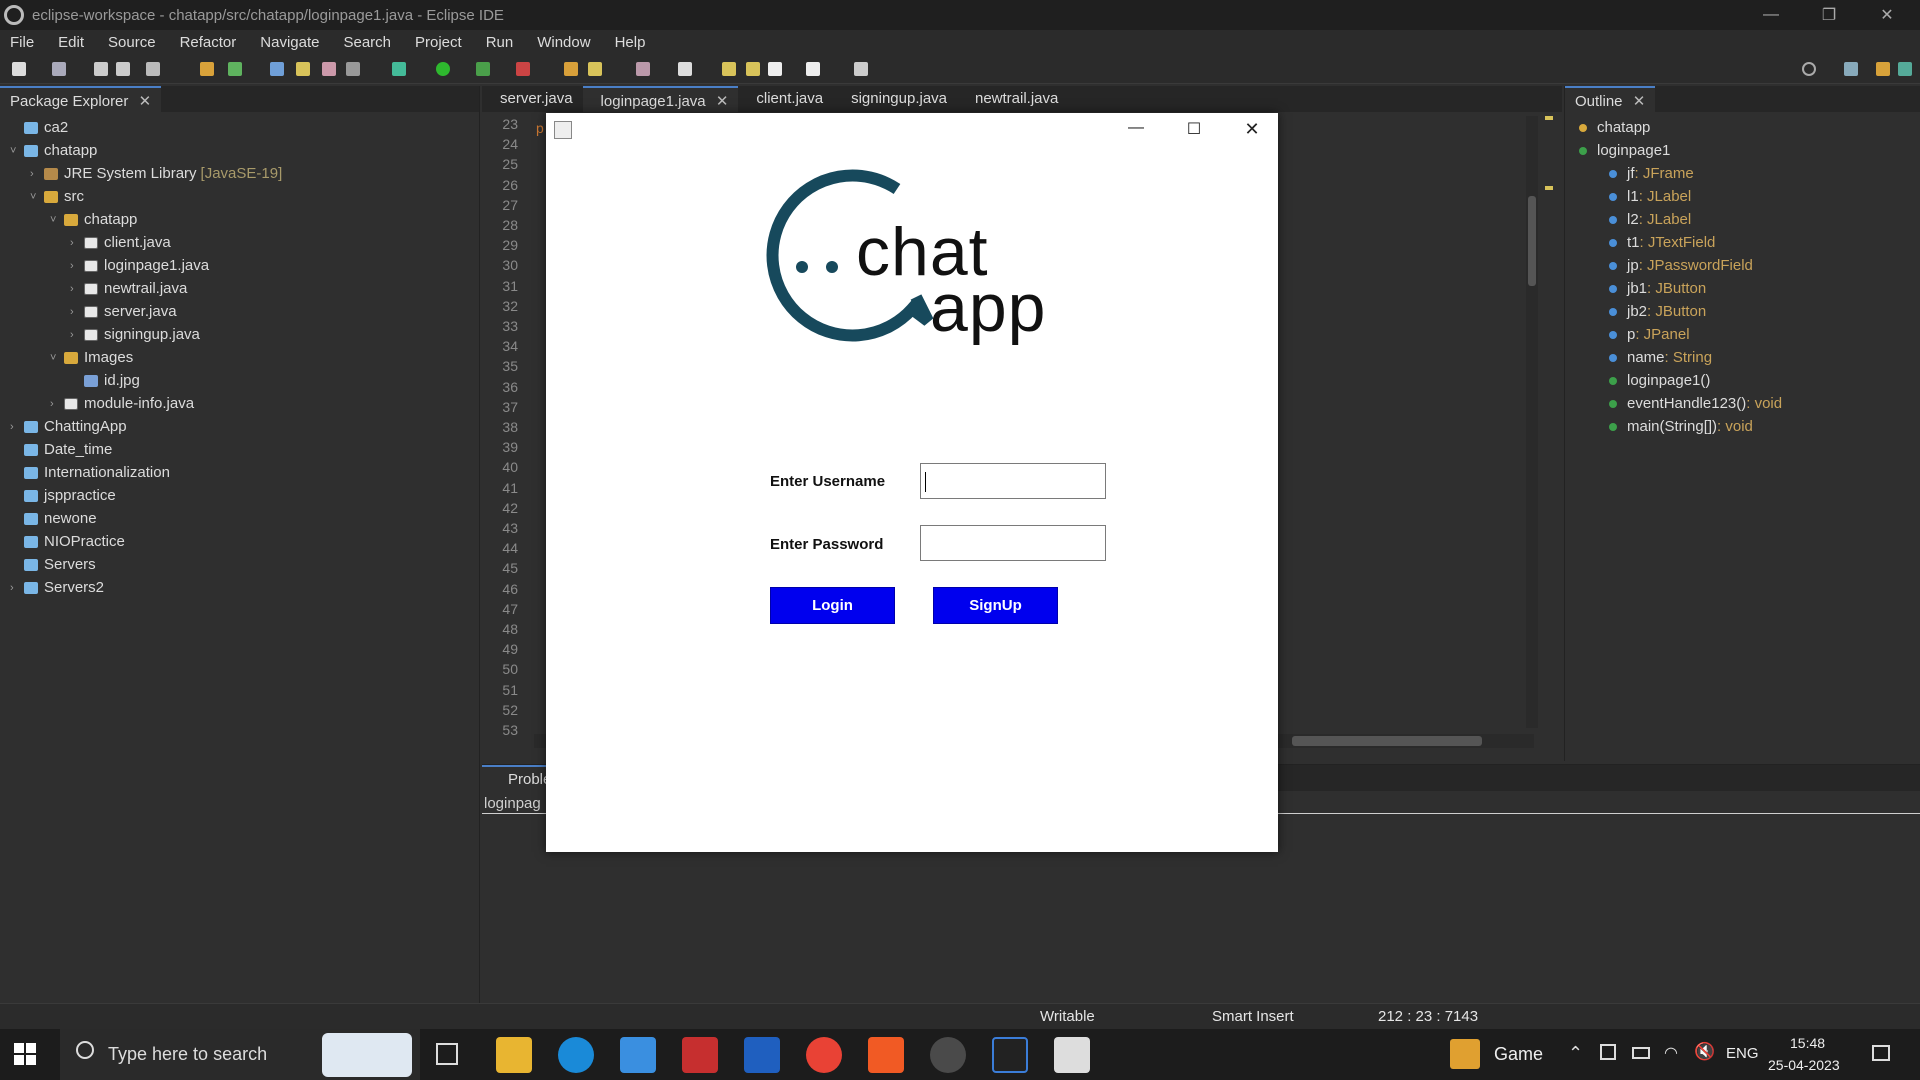  What do you see at coordinates (329, 69) in the screenshot?
I see `mark-icon` at bounding box center [329, 69].